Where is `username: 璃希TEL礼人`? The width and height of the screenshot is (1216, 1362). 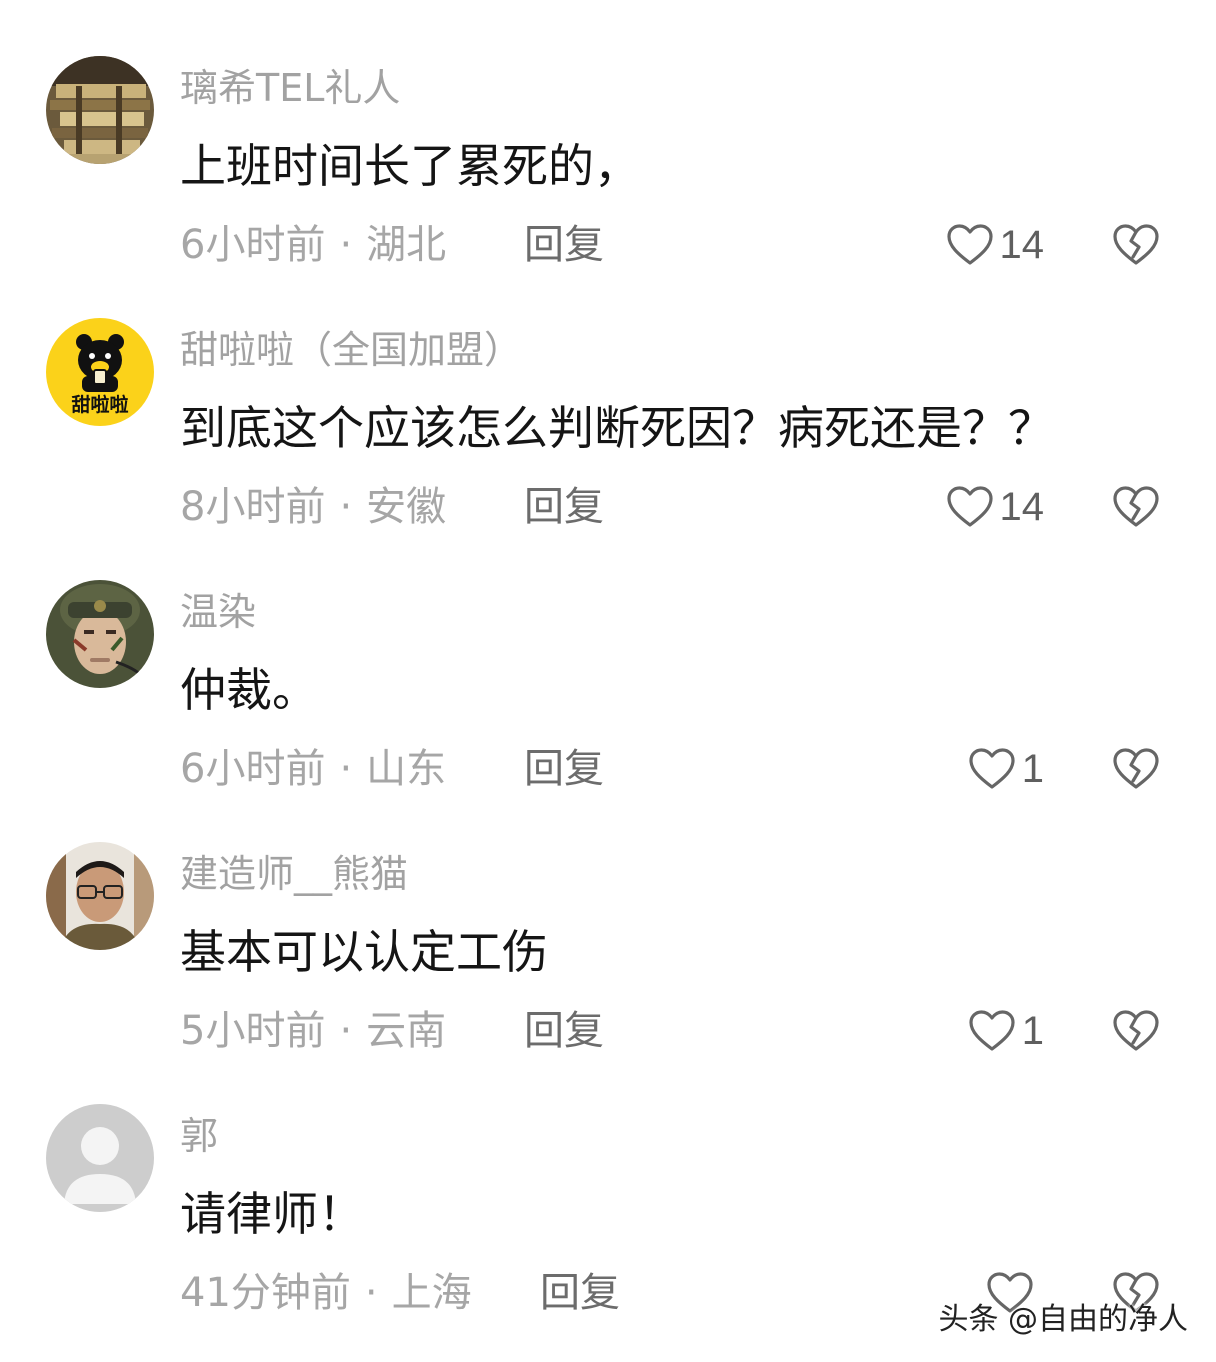
username: 璃希TEL礼人 is located at coordinates (290, 88).